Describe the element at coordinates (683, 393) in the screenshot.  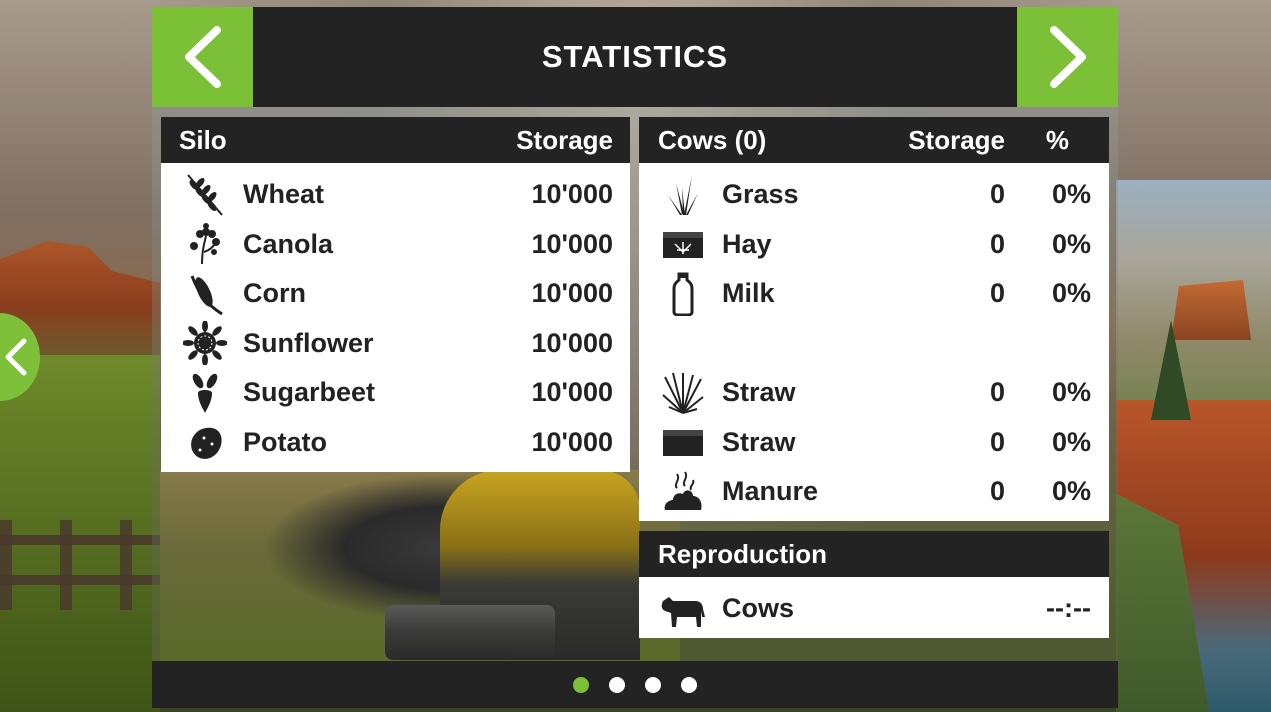
I see `straw-icon` at that location.